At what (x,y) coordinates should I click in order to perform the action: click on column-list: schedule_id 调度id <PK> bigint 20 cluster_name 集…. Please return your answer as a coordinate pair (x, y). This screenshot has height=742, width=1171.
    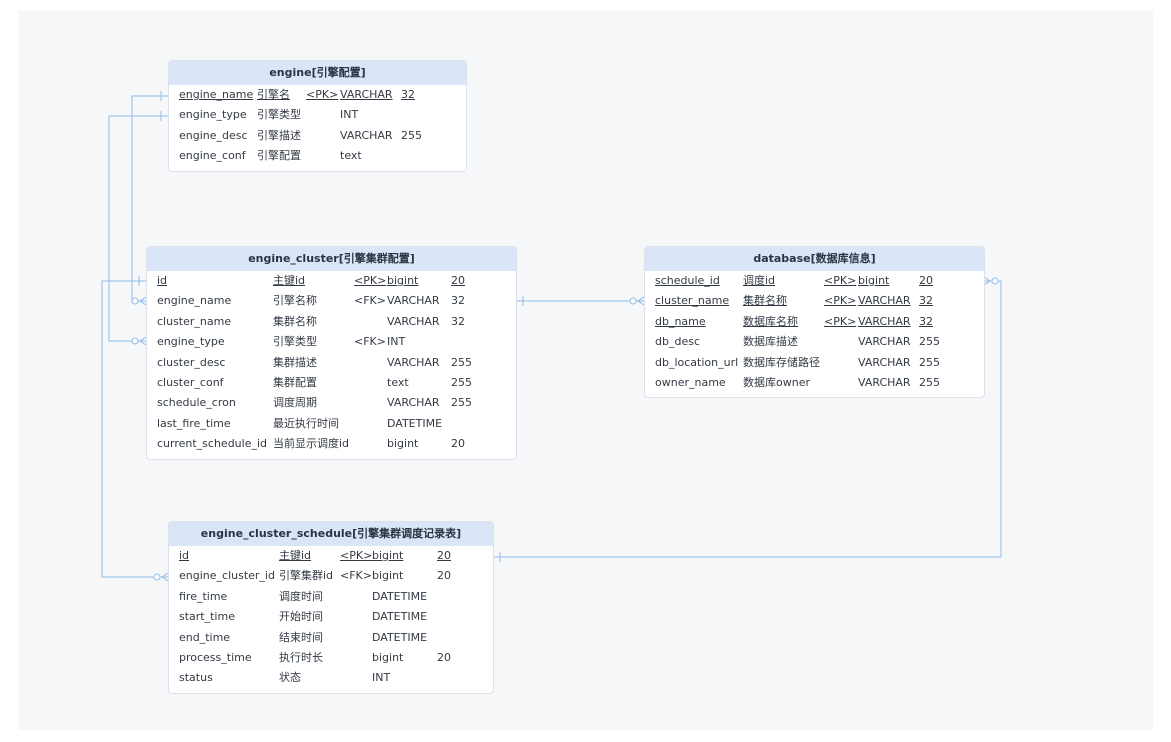
    Looking at the image, I should click on (814, 334).